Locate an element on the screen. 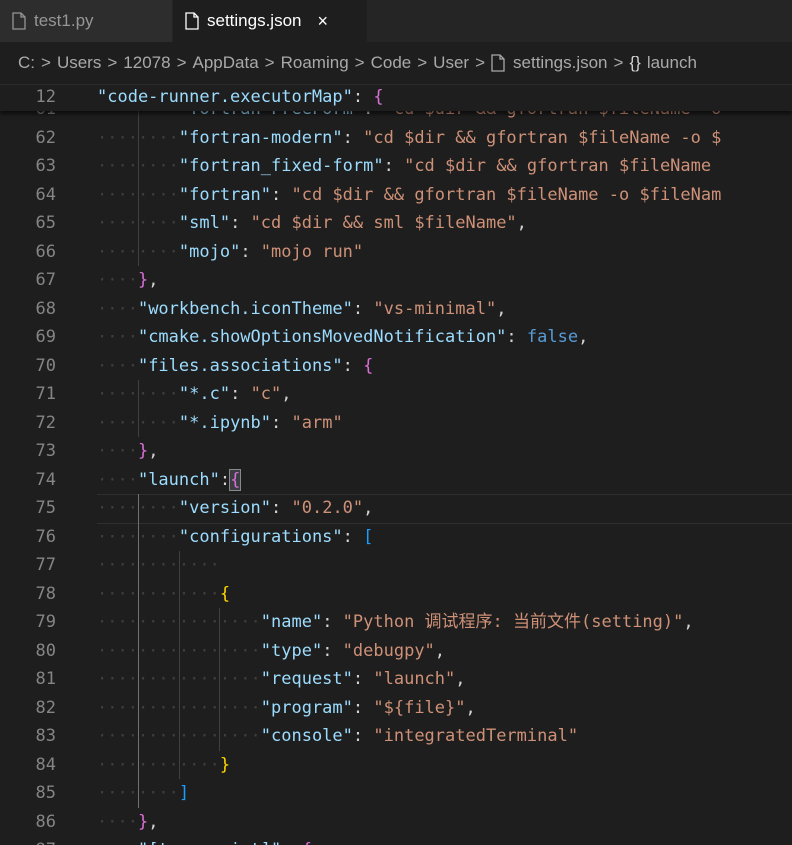 This screenshot has width=792, height=845. code-line: 81 ················"request": "launch", is located at coordinates (396, 679).